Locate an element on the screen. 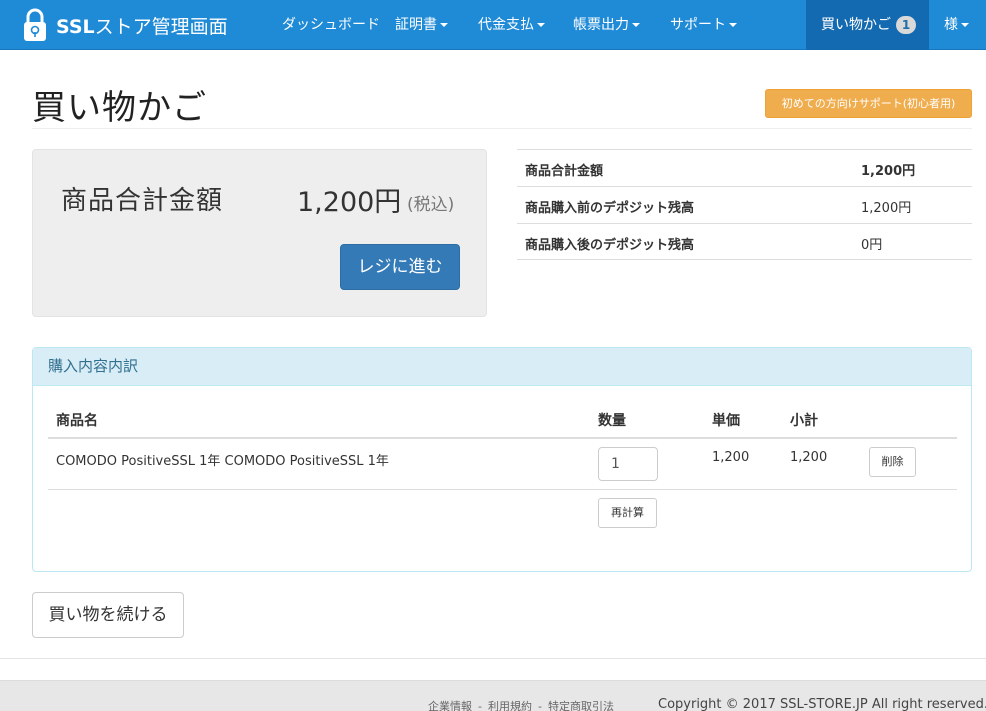 This screenshot has height=711, width=986. item-subtotal: 1,200 is located at coordinates (809, 457).